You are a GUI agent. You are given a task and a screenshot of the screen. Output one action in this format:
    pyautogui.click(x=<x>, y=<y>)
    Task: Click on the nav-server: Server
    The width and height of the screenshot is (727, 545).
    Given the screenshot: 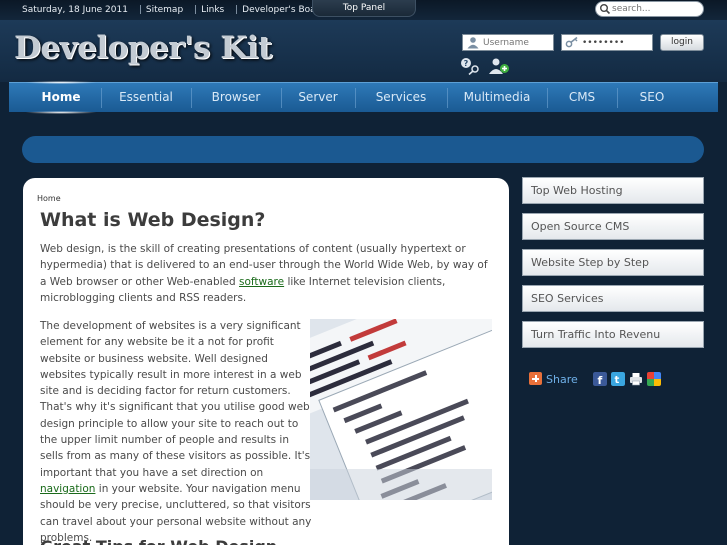 What is the action you would take?
    pyautogui.click(x=318, y=98)
    